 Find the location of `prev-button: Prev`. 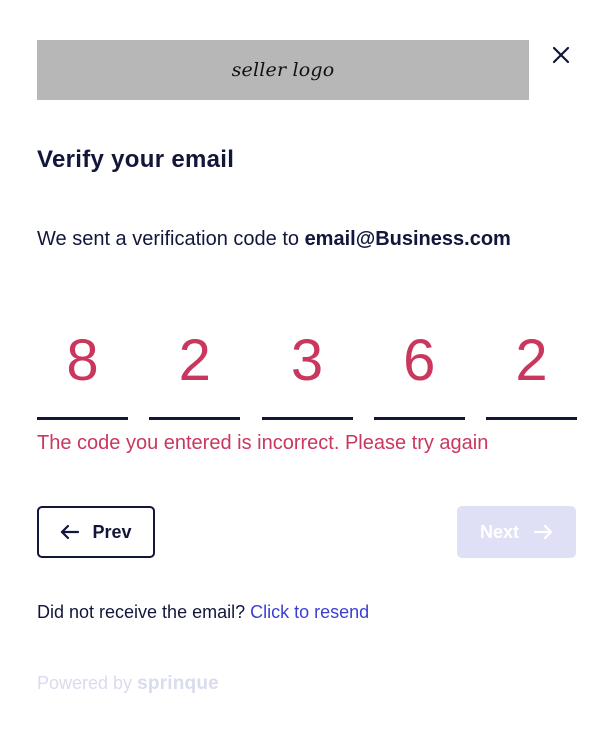

prev-button: Prev is located at coordinates (96, 532).